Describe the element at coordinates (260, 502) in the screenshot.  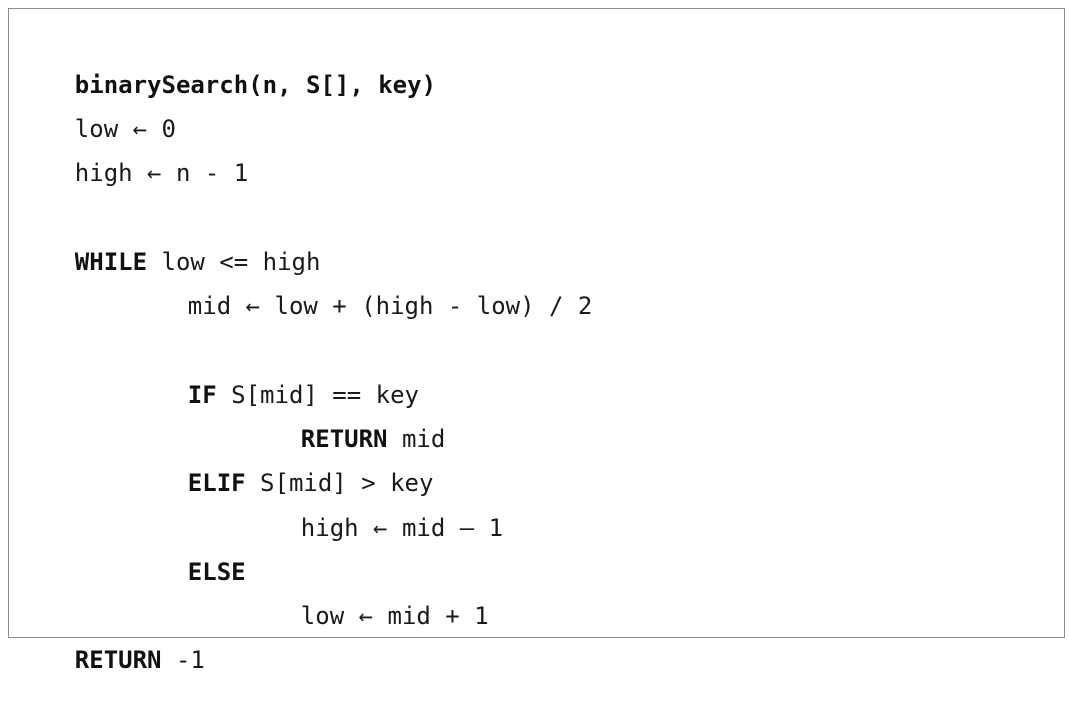
I see `high-update-line: high ← mid – 1` at that location.